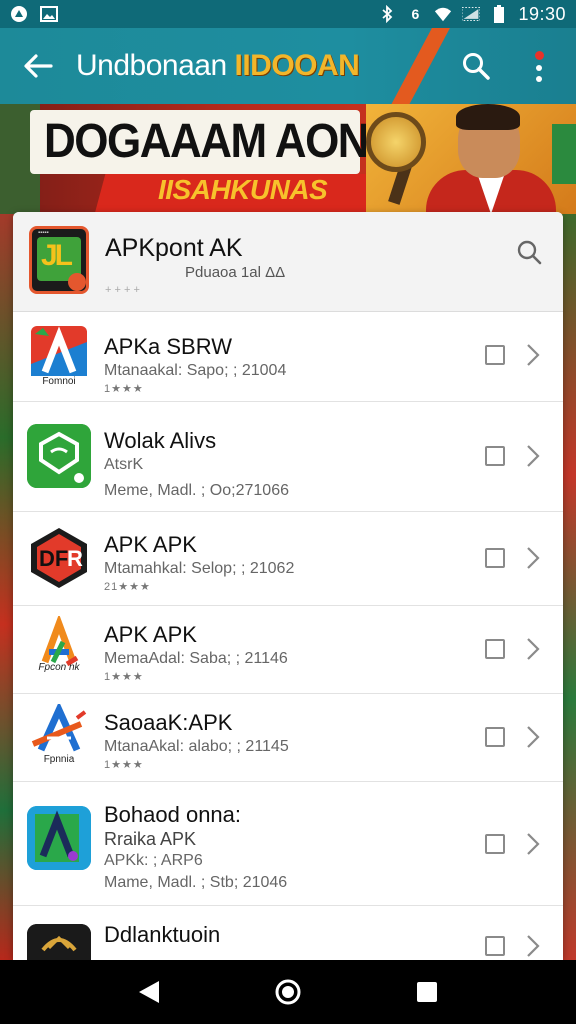  I want to click on signal-icon, so click(471, 14).